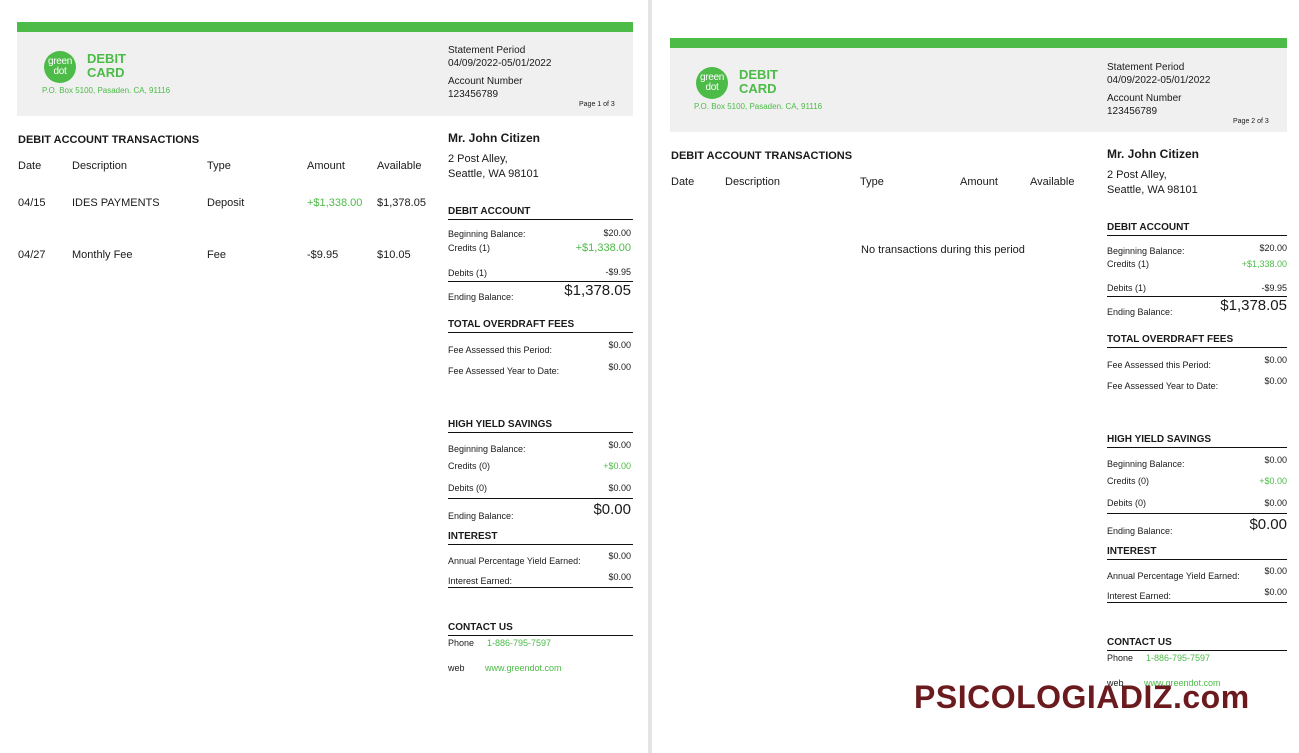 The height and width of the screenshot is (753, 1299). What do you see at coordinates (461, 643) in the screenshot?
I see `contact-phone-label: Phone` at bounding box center [461, 643].